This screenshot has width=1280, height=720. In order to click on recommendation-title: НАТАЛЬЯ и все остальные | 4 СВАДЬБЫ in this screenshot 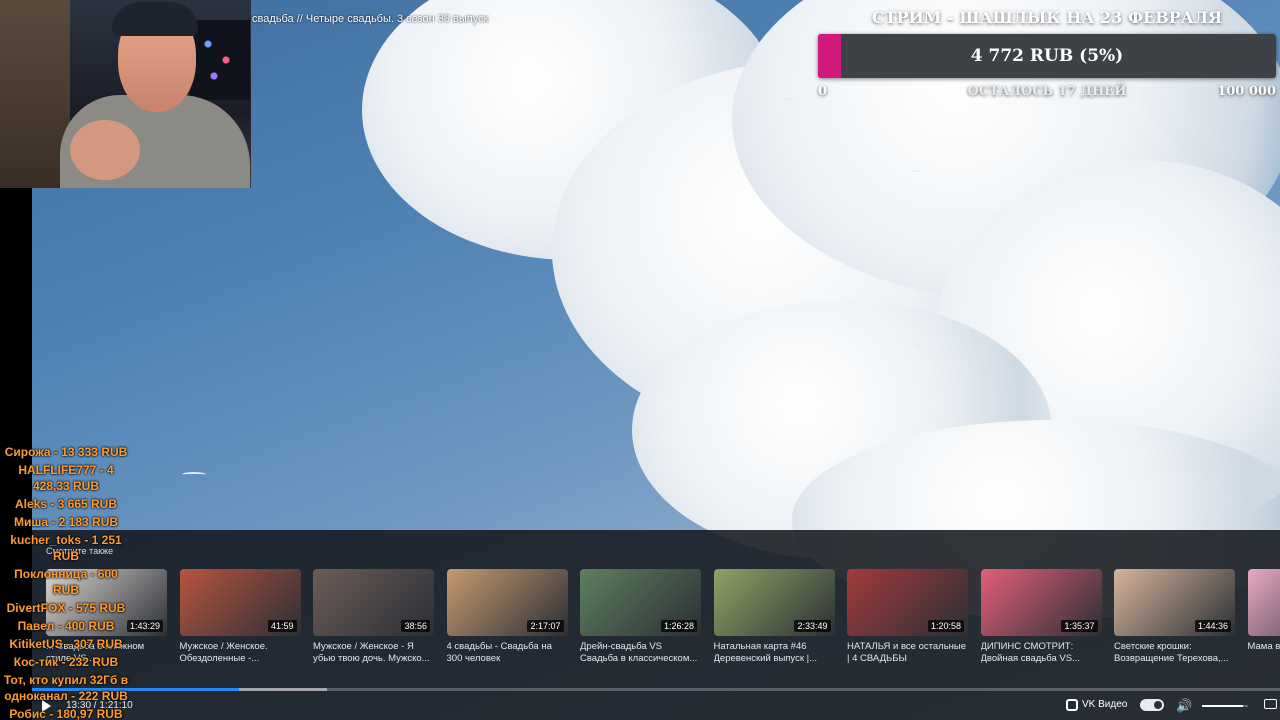, I will do `click(907, 653)`.